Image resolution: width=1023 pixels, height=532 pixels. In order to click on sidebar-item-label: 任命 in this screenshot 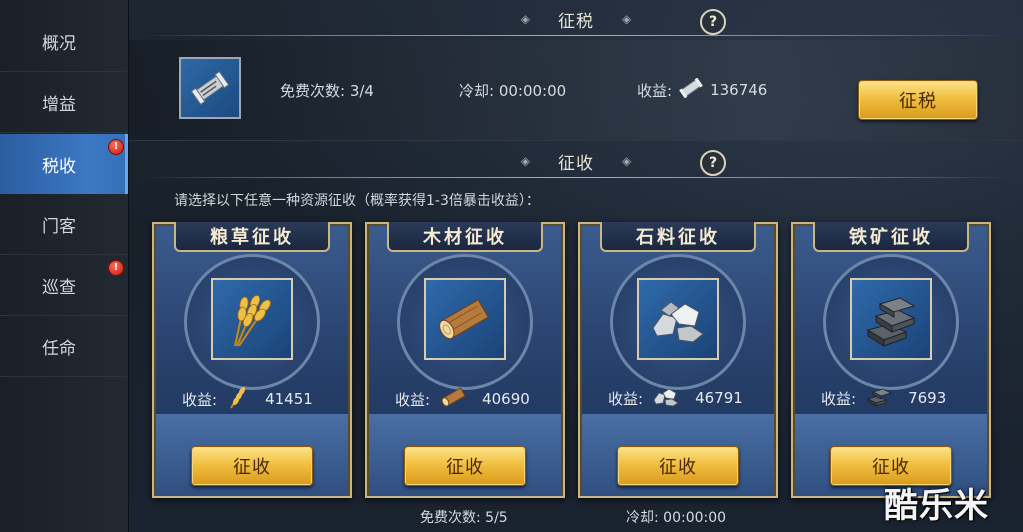, I will do `click(59, 349)`.